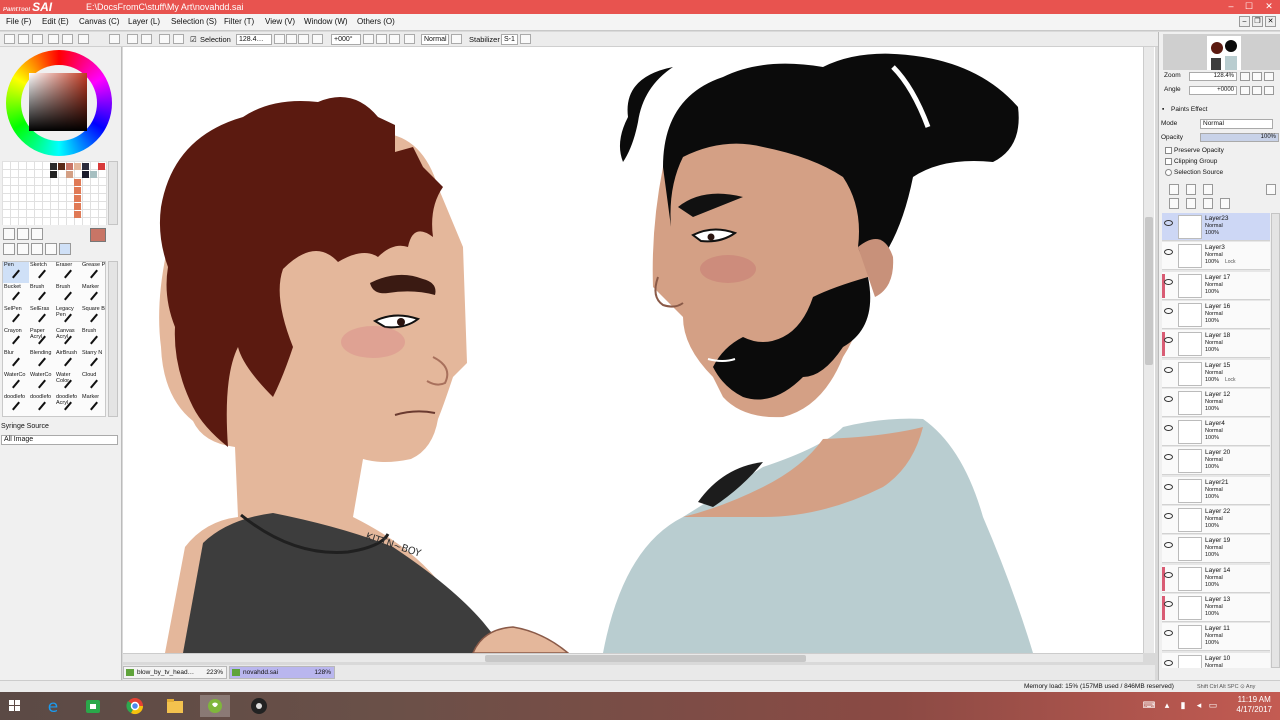  What do you see at coordinates (1257, 21) in the screenshot?
I see `mdi-restore-icon: ❐` at bounding box center [1257, 21].